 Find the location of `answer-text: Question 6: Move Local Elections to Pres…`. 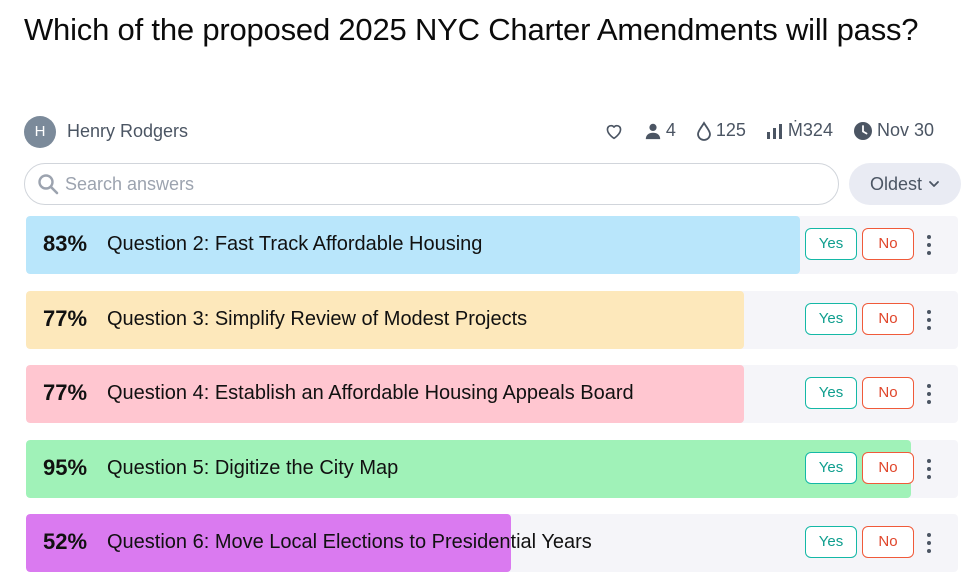

answer-text: Question 6: Move Local Elections to Pres… is located at coordinates (349, 542).